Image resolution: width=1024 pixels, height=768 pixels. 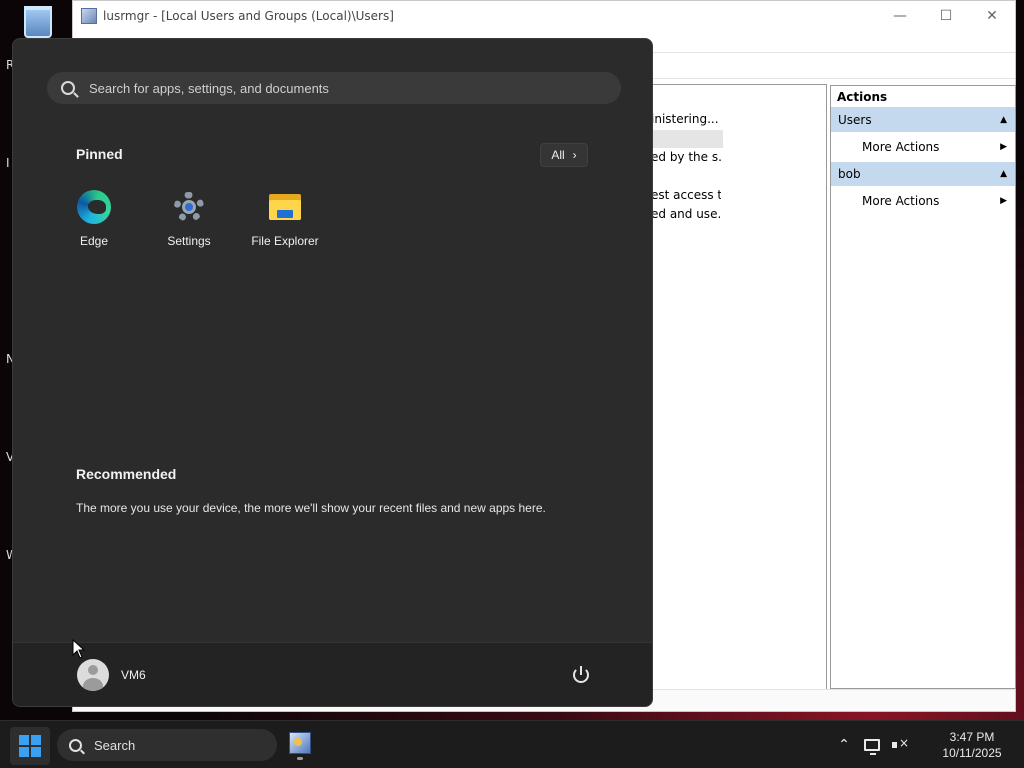 I want to click on pinned-app-settings: Settings, so click(x=189, y=219).